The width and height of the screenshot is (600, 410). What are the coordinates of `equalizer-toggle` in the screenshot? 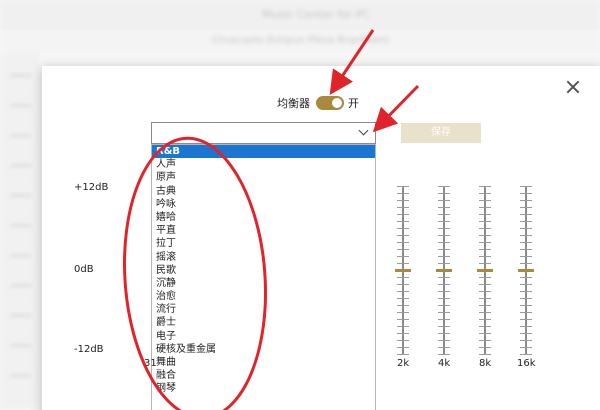 It's located at (330, 103).